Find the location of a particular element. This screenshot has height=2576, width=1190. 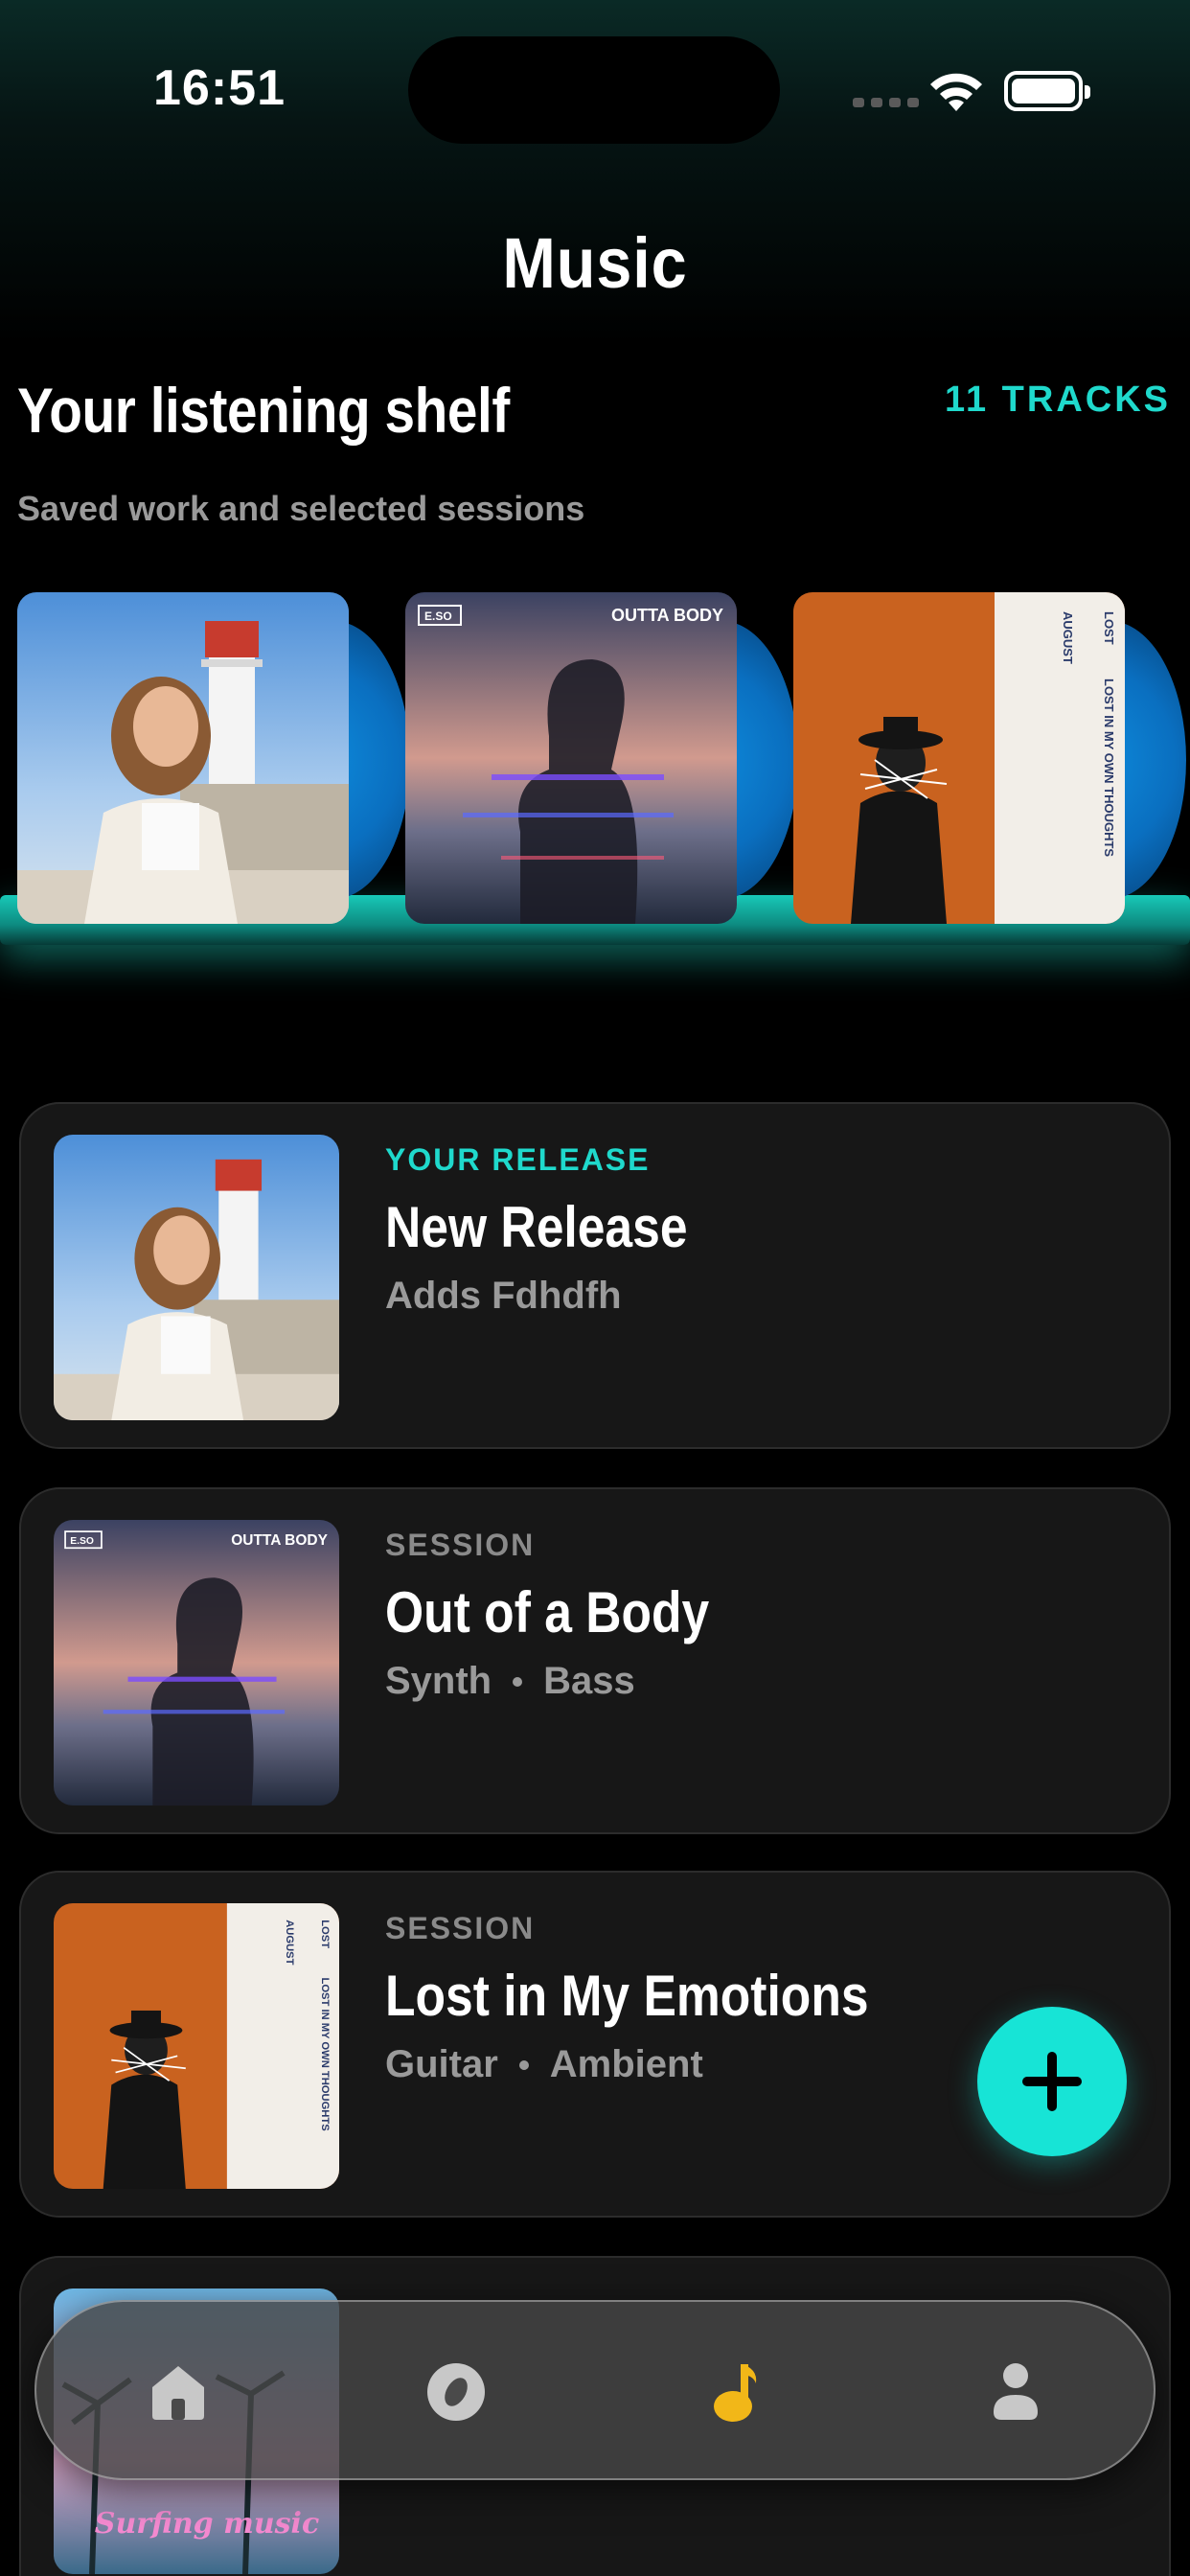

track-artwork: E.SO OUTTA BODY is located at coordinates (197, 1663).